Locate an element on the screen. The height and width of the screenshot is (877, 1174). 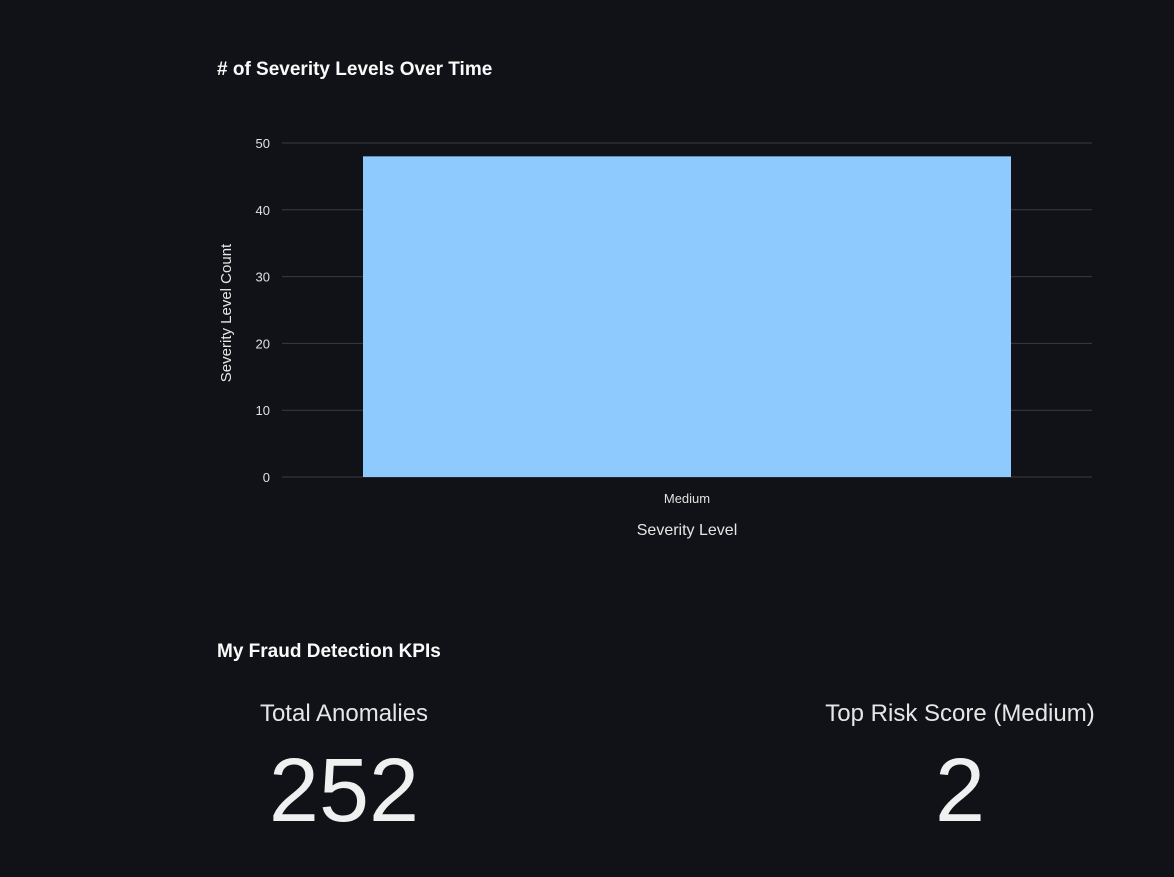
kpi-value: 252 is located at coordinates (344, 791).